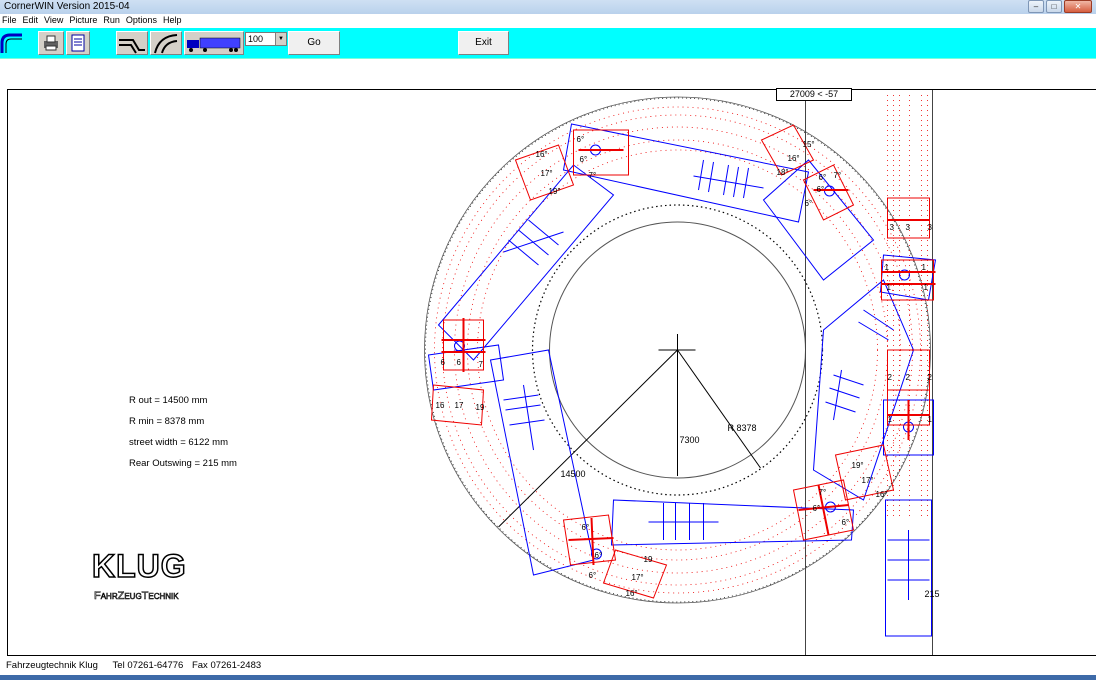  Describe the element at coordinates (750, 511) in the screenshot. I see `dimension-labels: 14500 7300 R 8378 215` at that location.